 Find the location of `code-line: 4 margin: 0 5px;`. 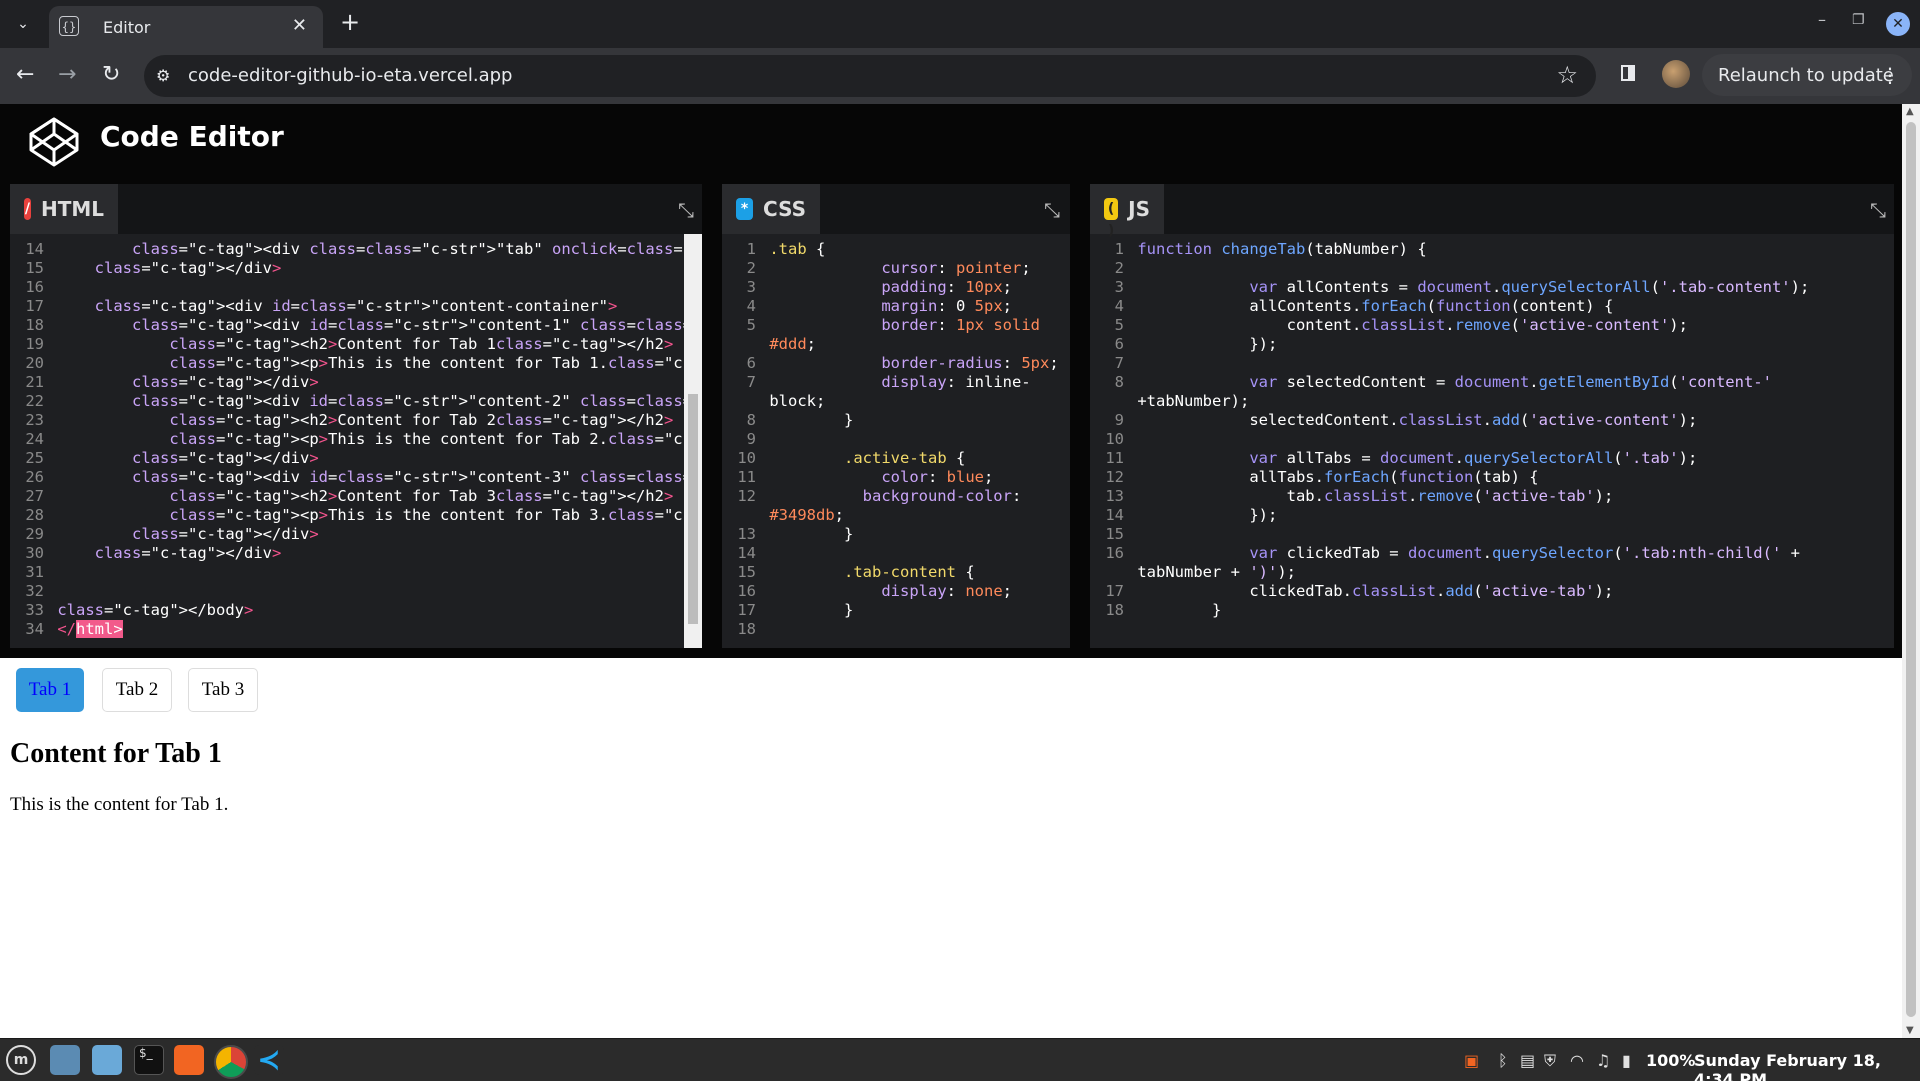

code-line: 4 margin: 0 5px; is located at coordinates (896, 306).